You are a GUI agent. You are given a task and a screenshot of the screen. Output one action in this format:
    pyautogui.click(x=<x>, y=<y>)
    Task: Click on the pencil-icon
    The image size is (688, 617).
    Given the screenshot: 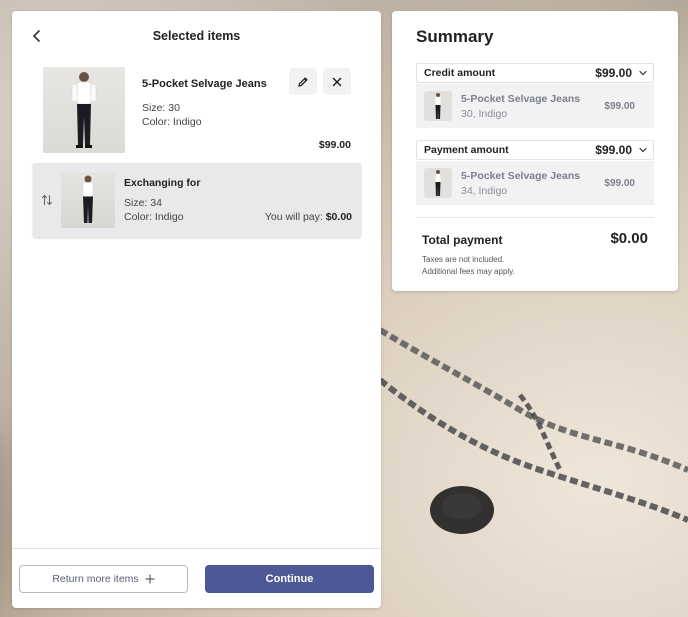 What is the action you would take?
    pyautogui.click(x=303, y=81)
    